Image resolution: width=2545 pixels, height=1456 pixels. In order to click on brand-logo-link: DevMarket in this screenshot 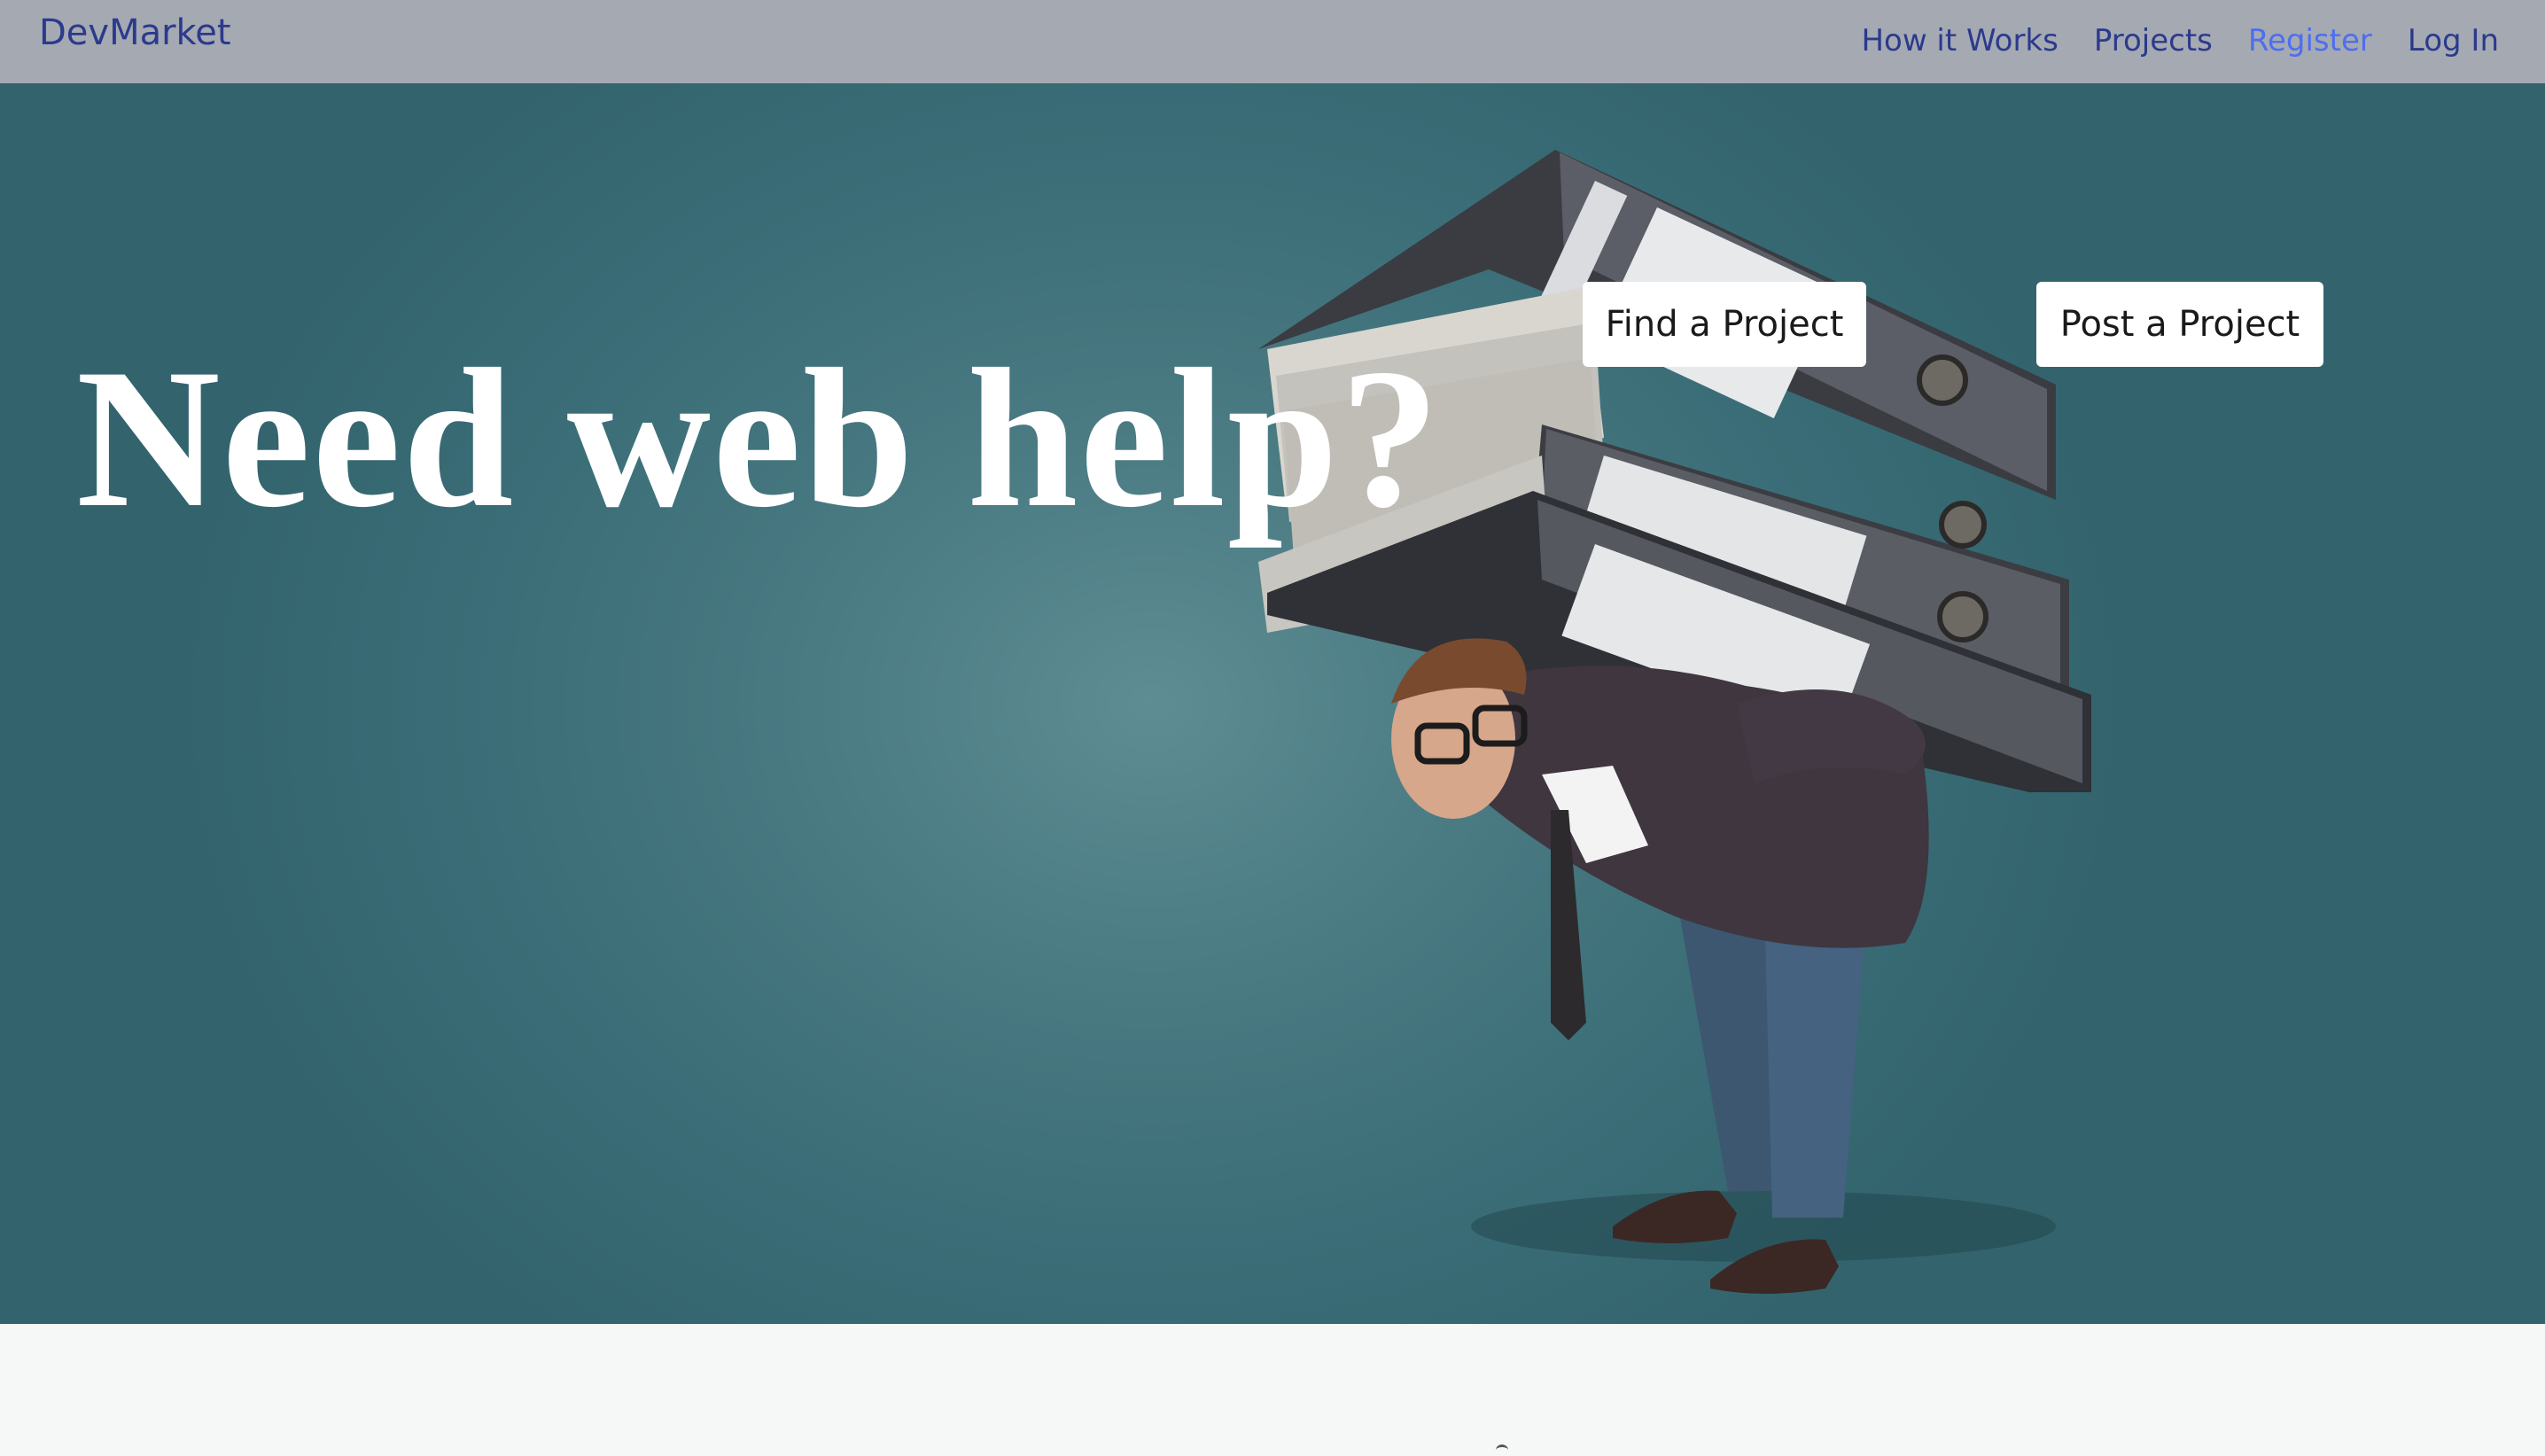, I will do `click(135, 33)`.